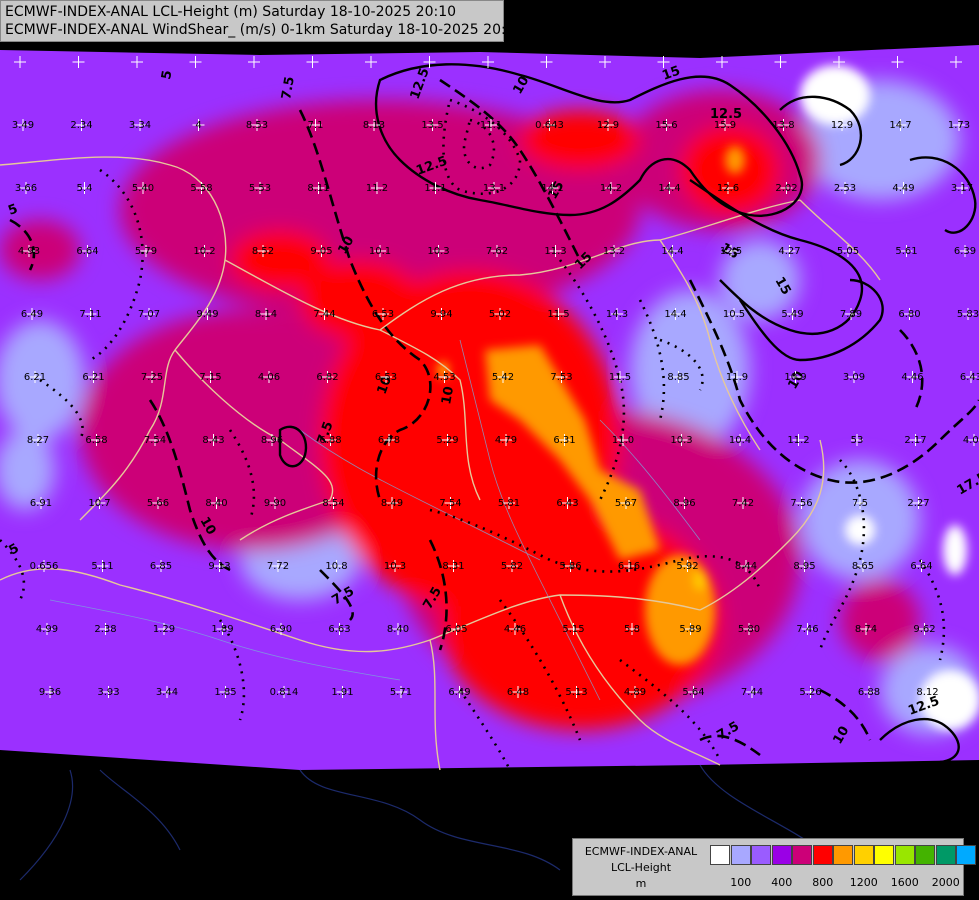 Image resolution: width=979 pixels, height=900 pixels. Describe the element at coordinates (854, 377) in the screenshot. I see `station-value: 3.09` at that location.